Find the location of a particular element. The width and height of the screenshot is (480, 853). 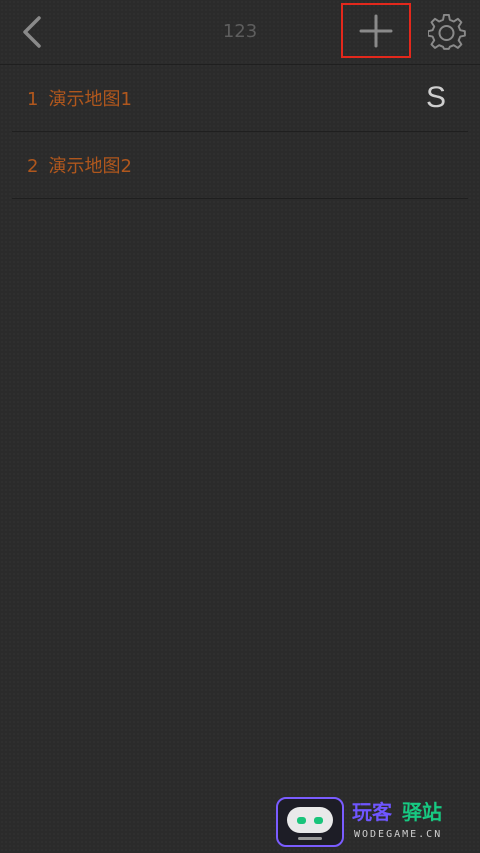

back-button is located at coordinates (32, 32).